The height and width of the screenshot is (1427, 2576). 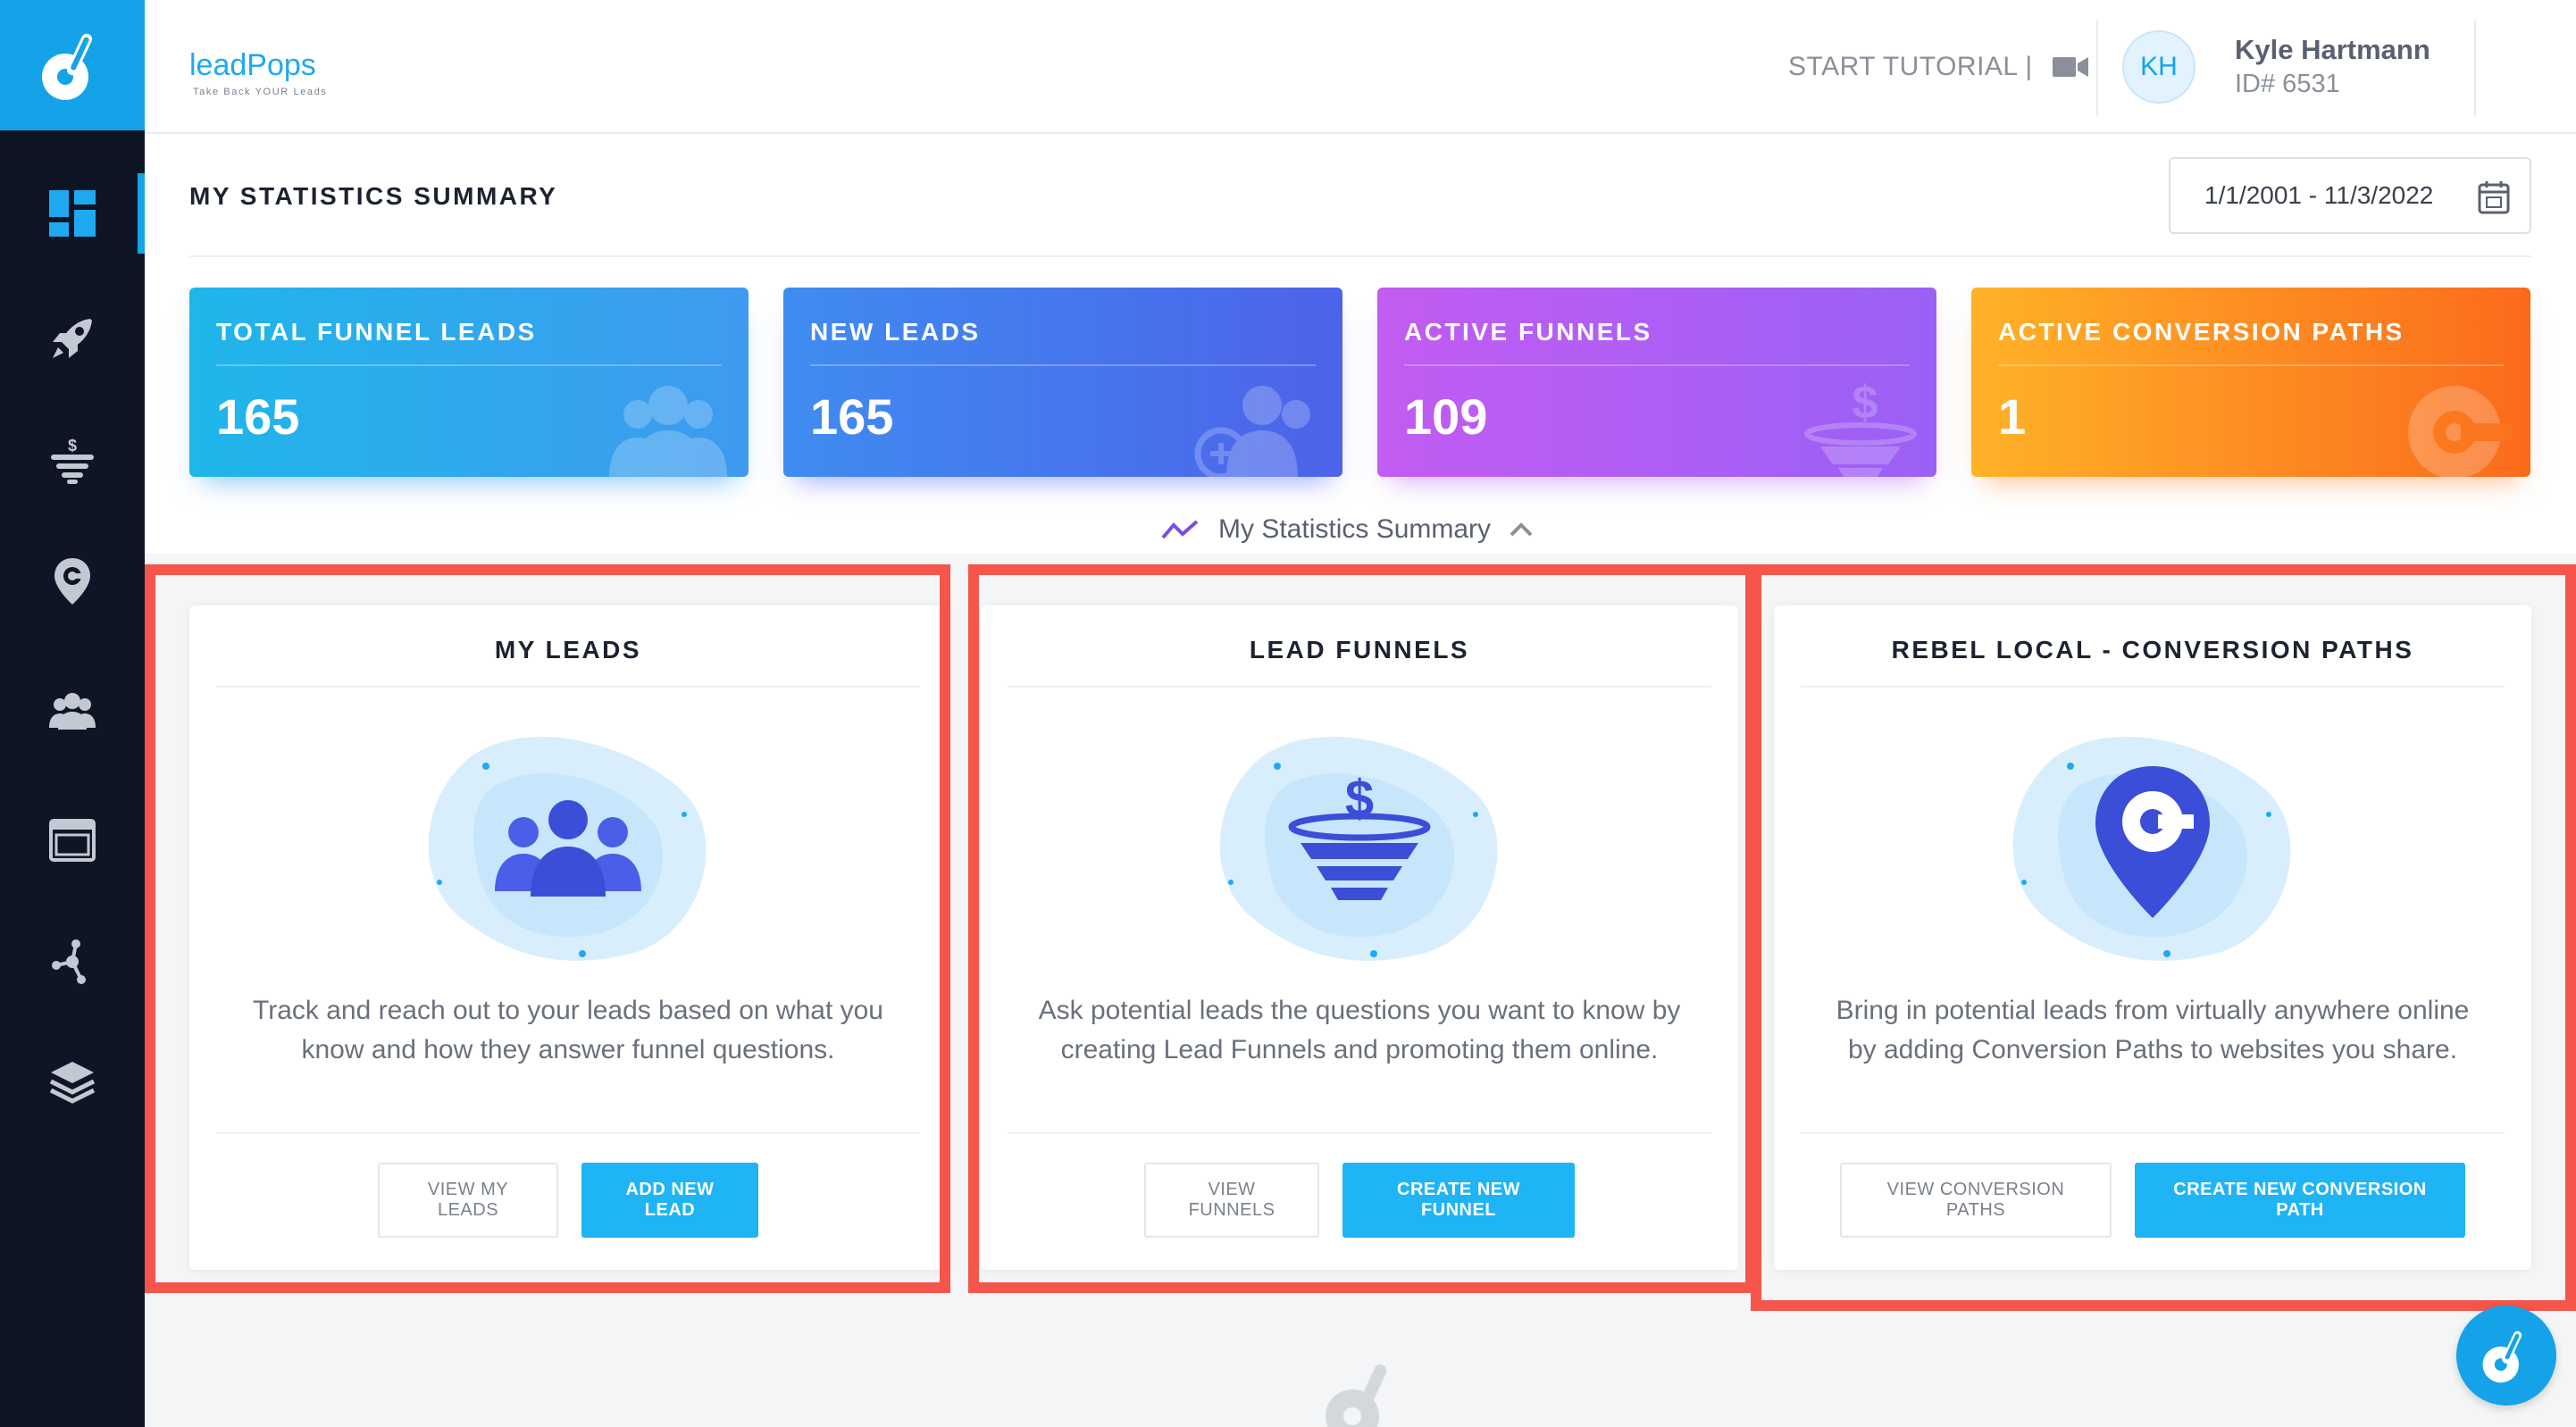 I want to click on faded-logo-icon, so click(x=1357, y=1395).